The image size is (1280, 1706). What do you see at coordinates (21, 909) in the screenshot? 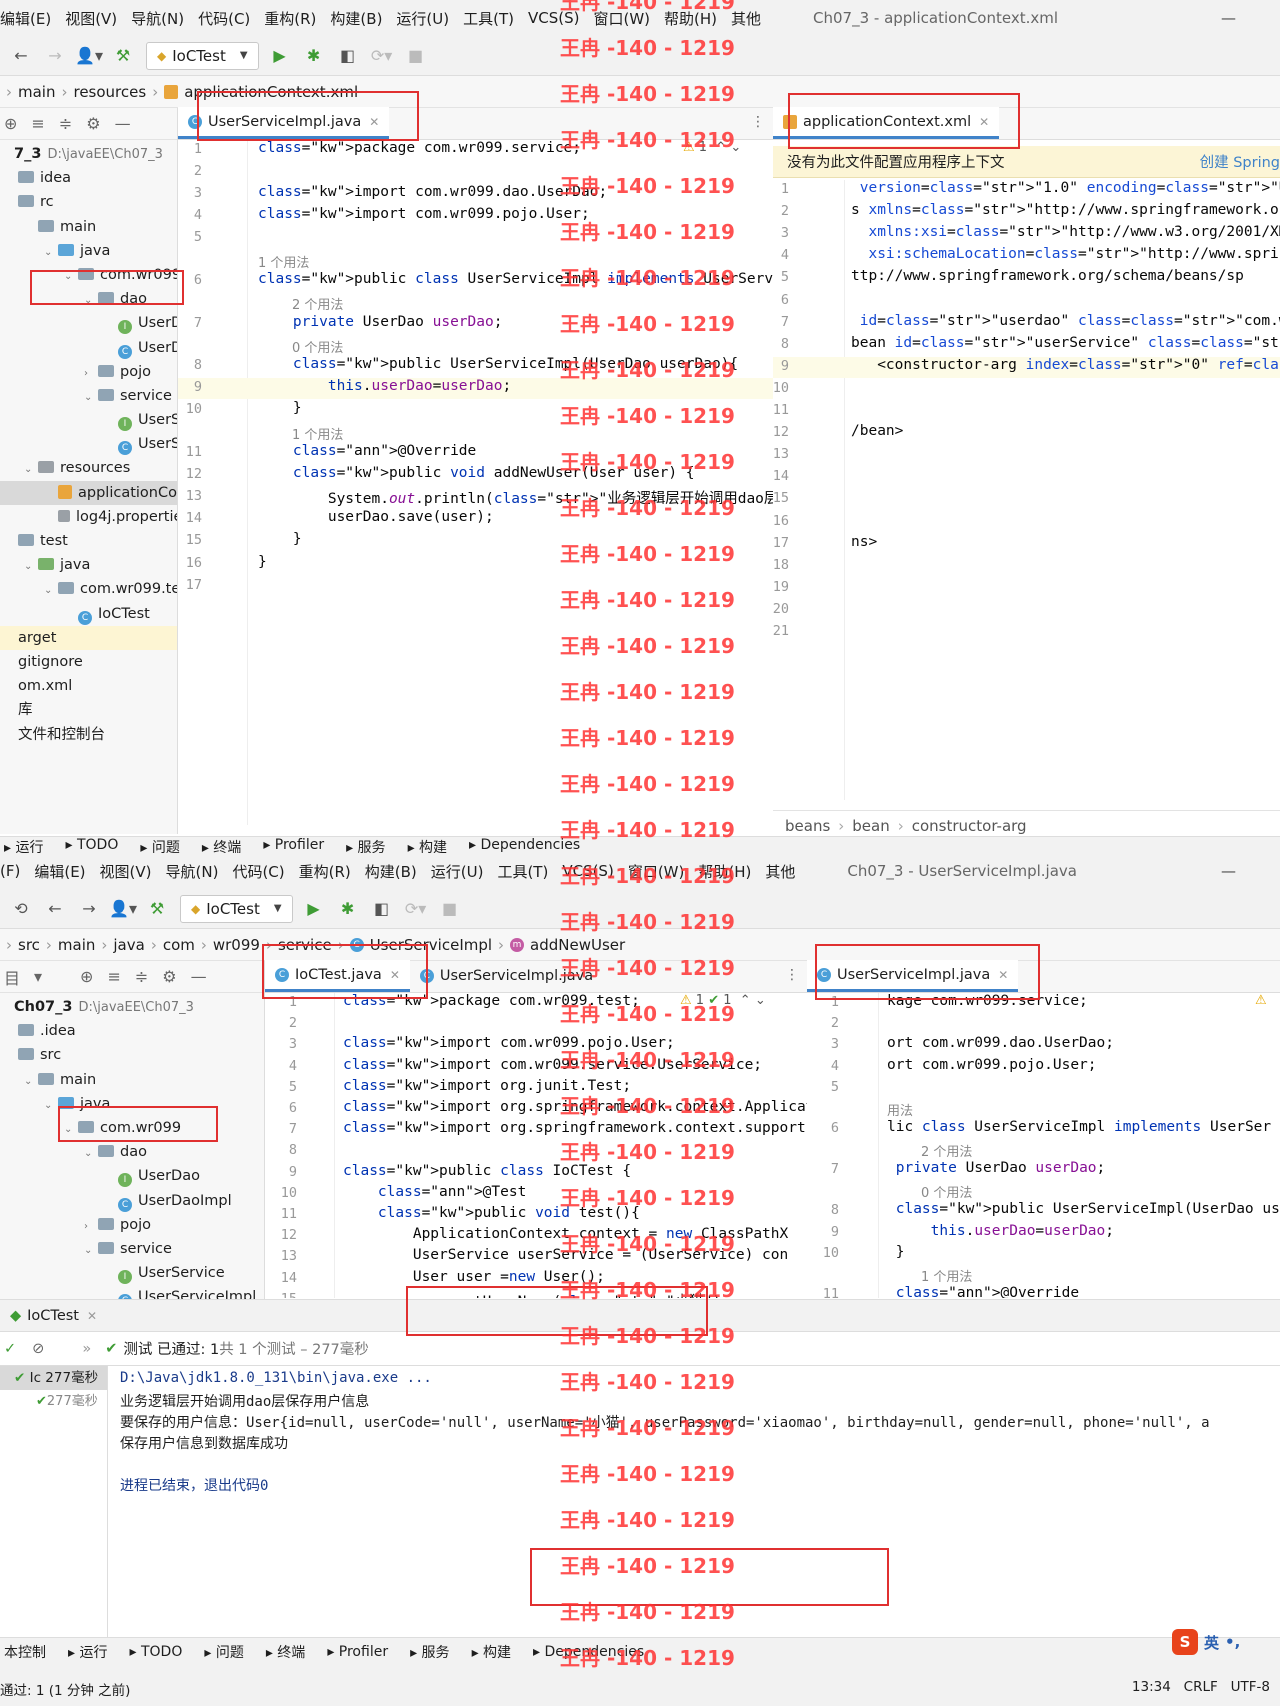
I see `sync-icon: ⟲` at bounding box center [21, 909].